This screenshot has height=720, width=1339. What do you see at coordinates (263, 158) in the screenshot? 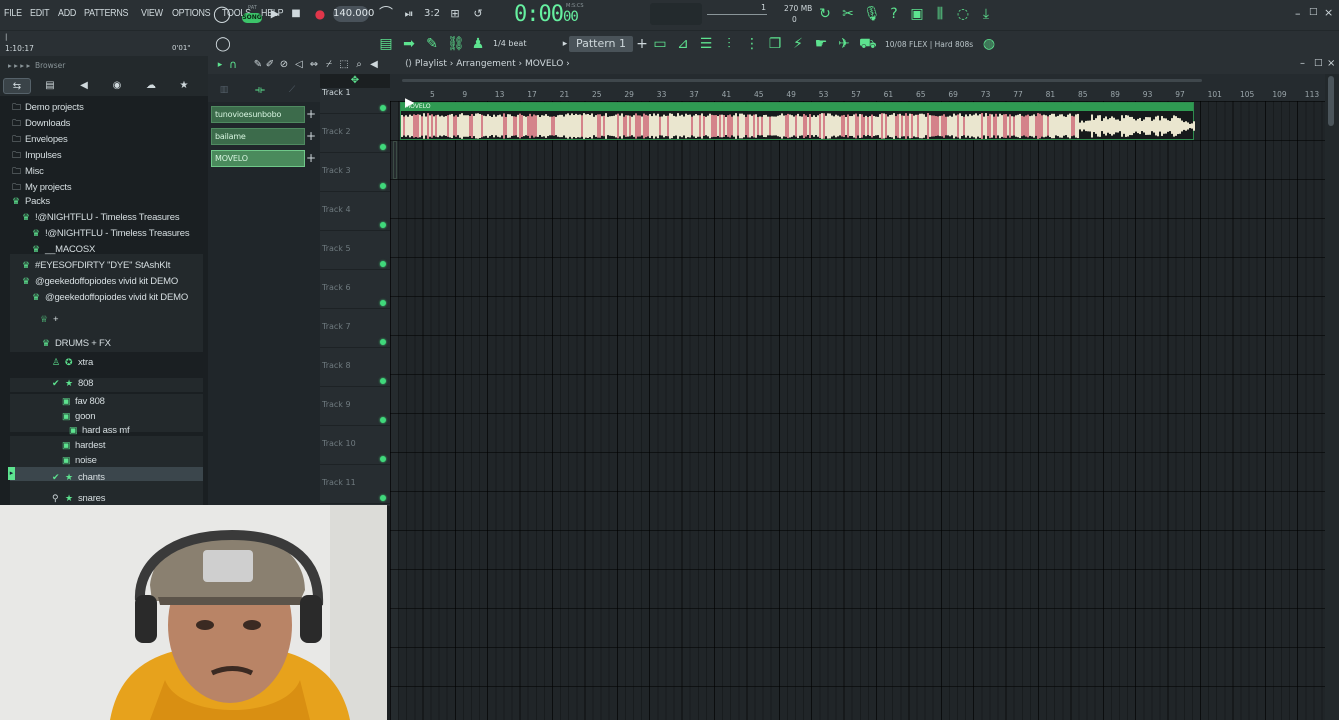
I see `pattern-item-selected: MOVELO +` at bounding box center [263, 158].